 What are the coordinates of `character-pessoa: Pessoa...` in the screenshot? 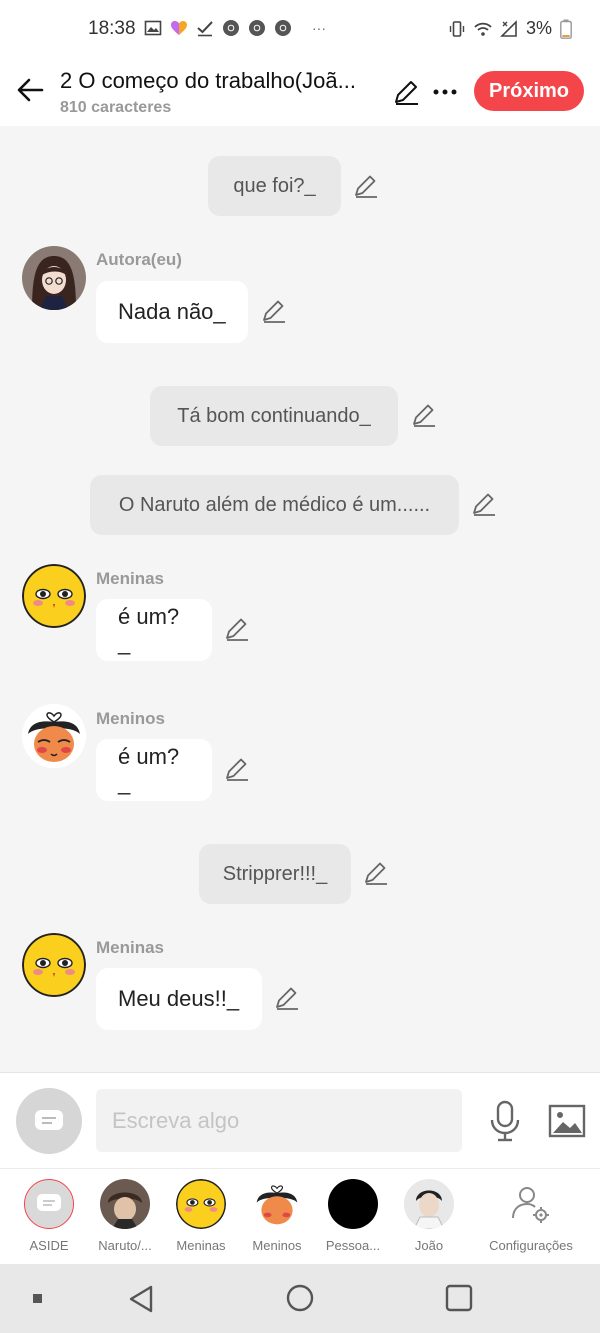 It's located at (353, 1216).